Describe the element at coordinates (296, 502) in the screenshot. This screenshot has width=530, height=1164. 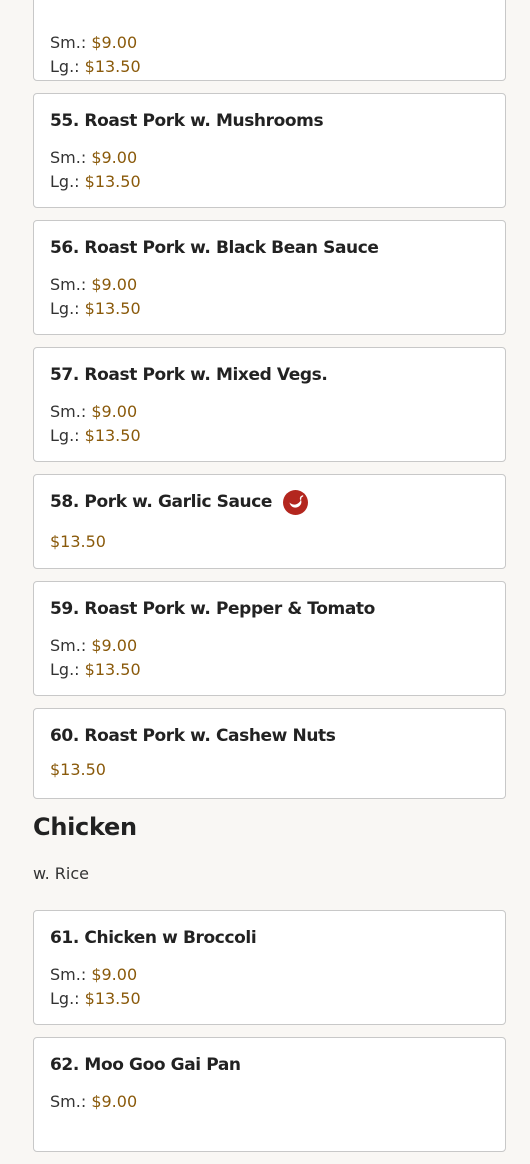
I see `spicy-icon` at that location.